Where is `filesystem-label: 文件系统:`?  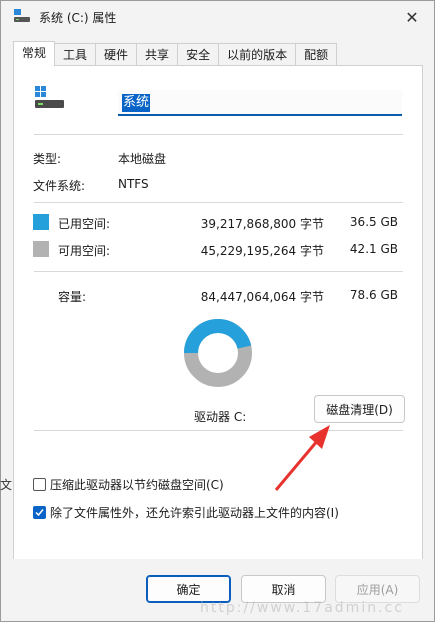 filesystem-label: 文件系统: is located at coordinates (59, 186).